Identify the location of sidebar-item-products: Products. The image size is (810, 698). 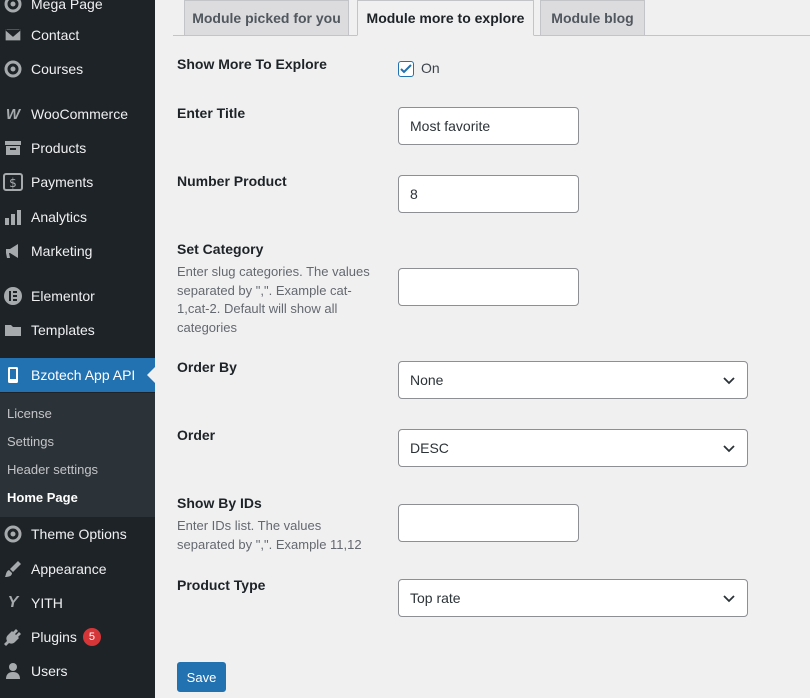
(77, 148).